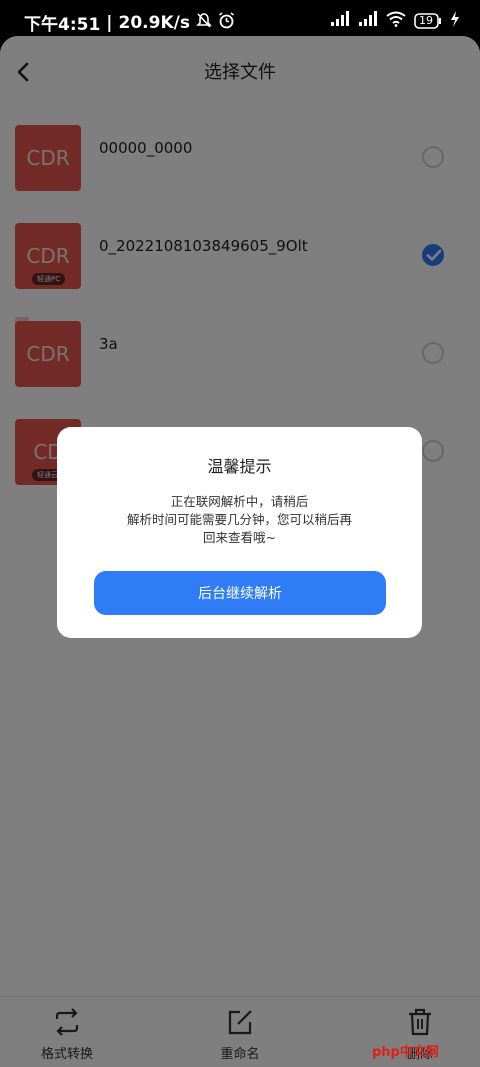  Describe the element at coordinates (154, 22) in the screenshot. I see `status-speed: 20.9K/s` at that location.